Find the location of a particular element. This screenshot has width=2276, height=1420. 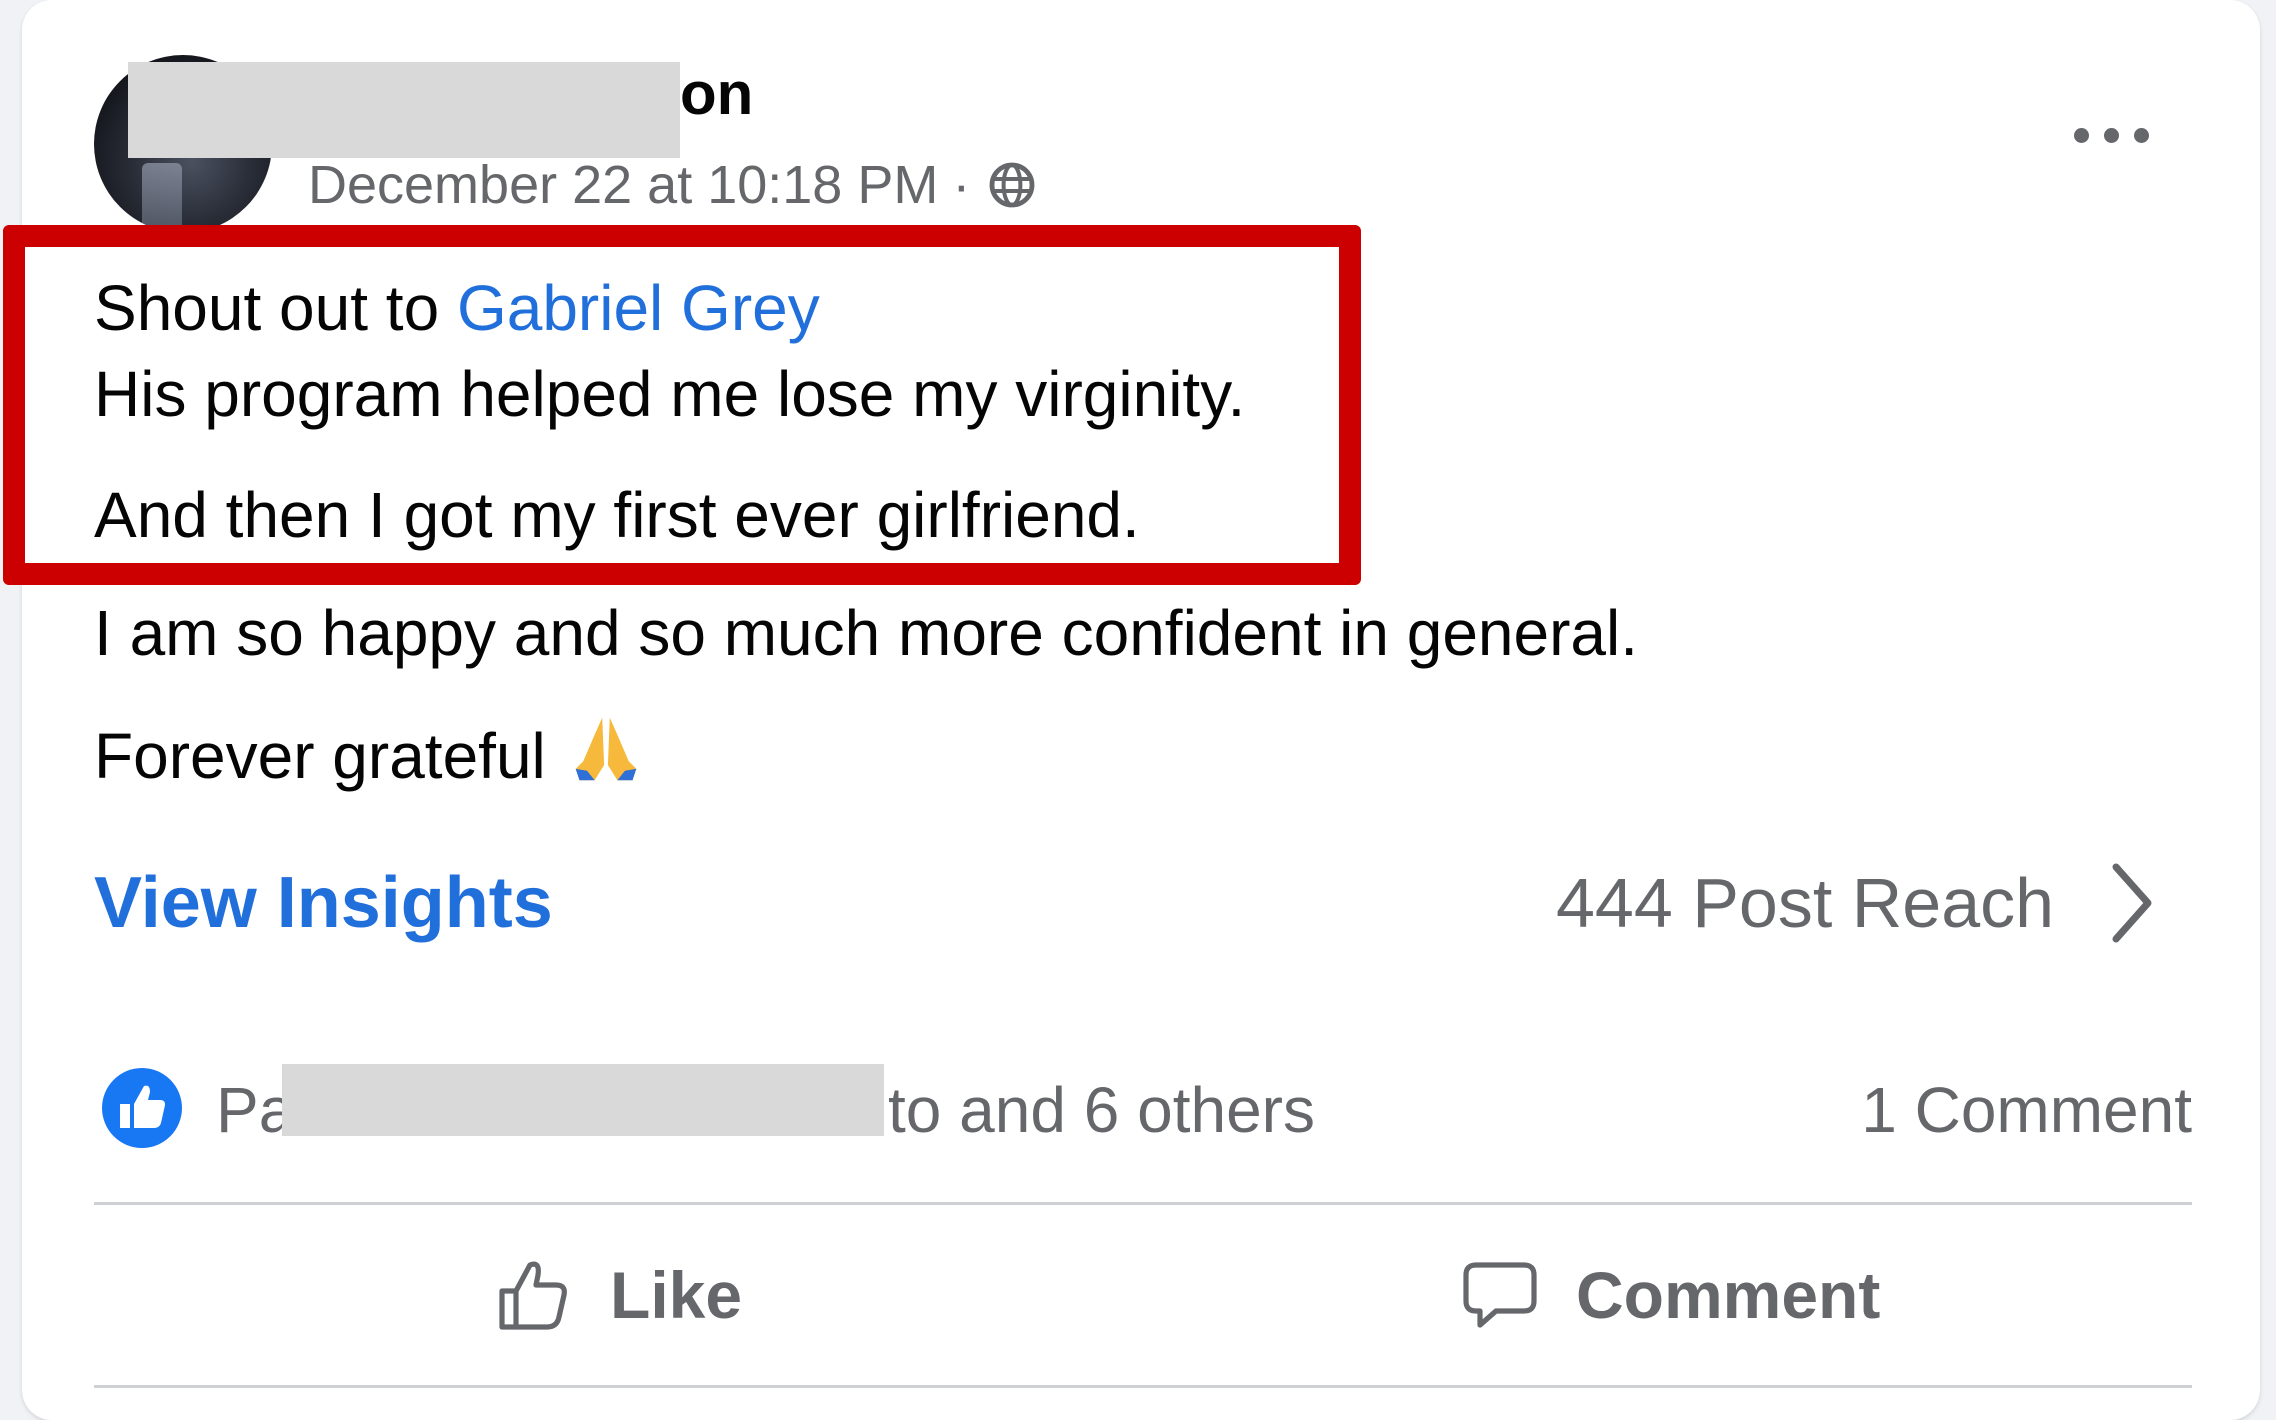

post-timestamp: December 22 at 10:18 PM is located at coordinates (623, 185).